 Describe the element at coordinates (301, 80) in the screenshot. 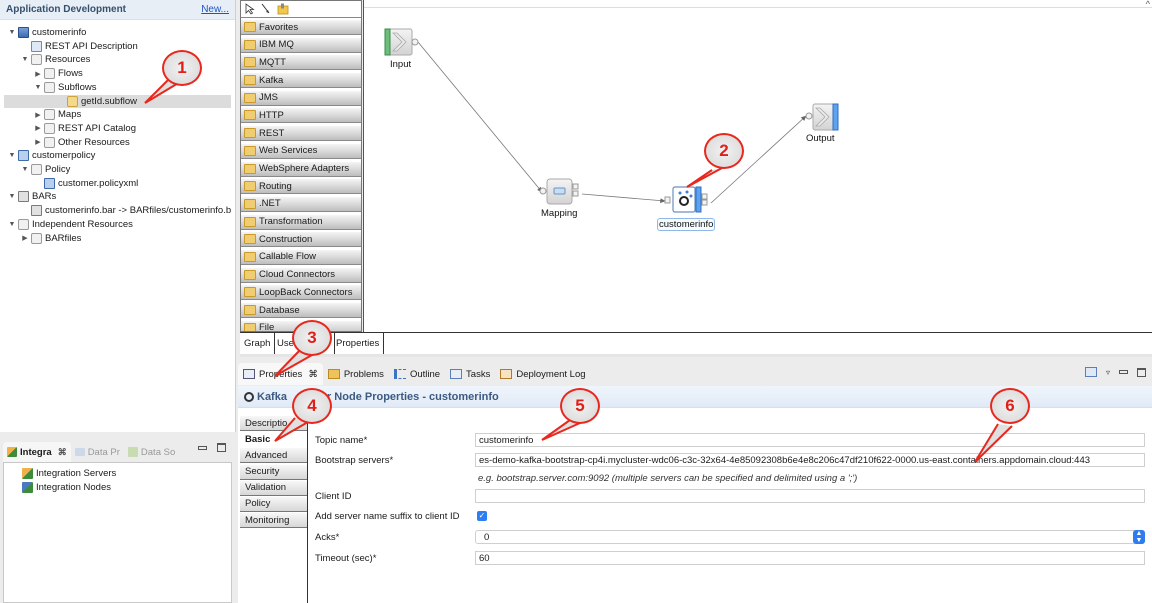

I see `palette-group-kafka: Kafka` at that location.